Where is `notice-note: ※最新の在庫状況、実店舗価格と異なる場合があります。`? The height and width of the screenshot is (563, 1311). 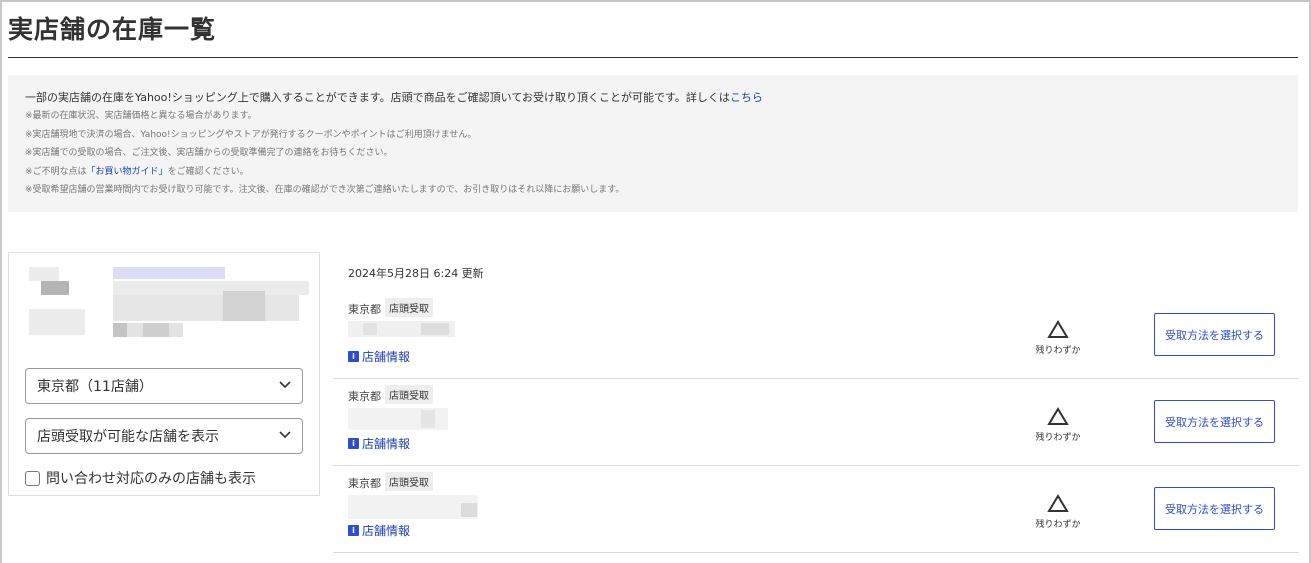
notice-note: ※最新の在庫状況、実店舗価格と異なる場合があります。 is located at coordinates (141, 116).